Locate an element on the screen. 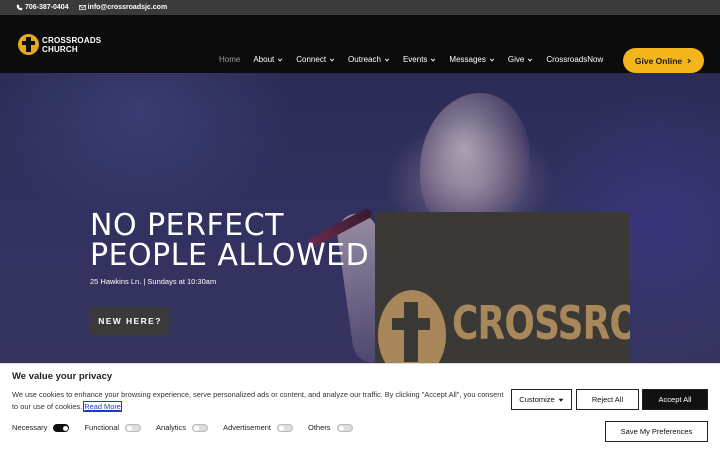 This screenshot has height=450, width=720. reject-all-button: Reject All is located at coordinates (607, 399).